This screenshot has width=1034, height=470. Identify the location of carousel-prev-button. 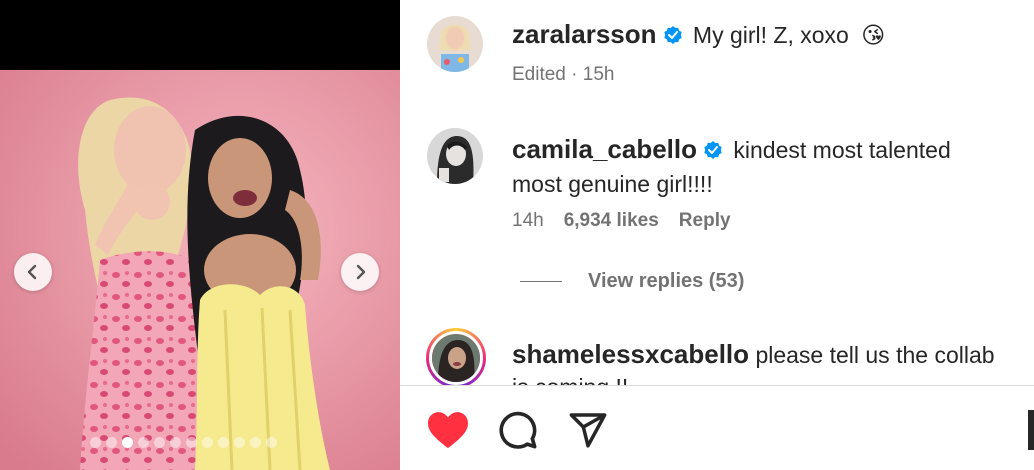
(33, 272).